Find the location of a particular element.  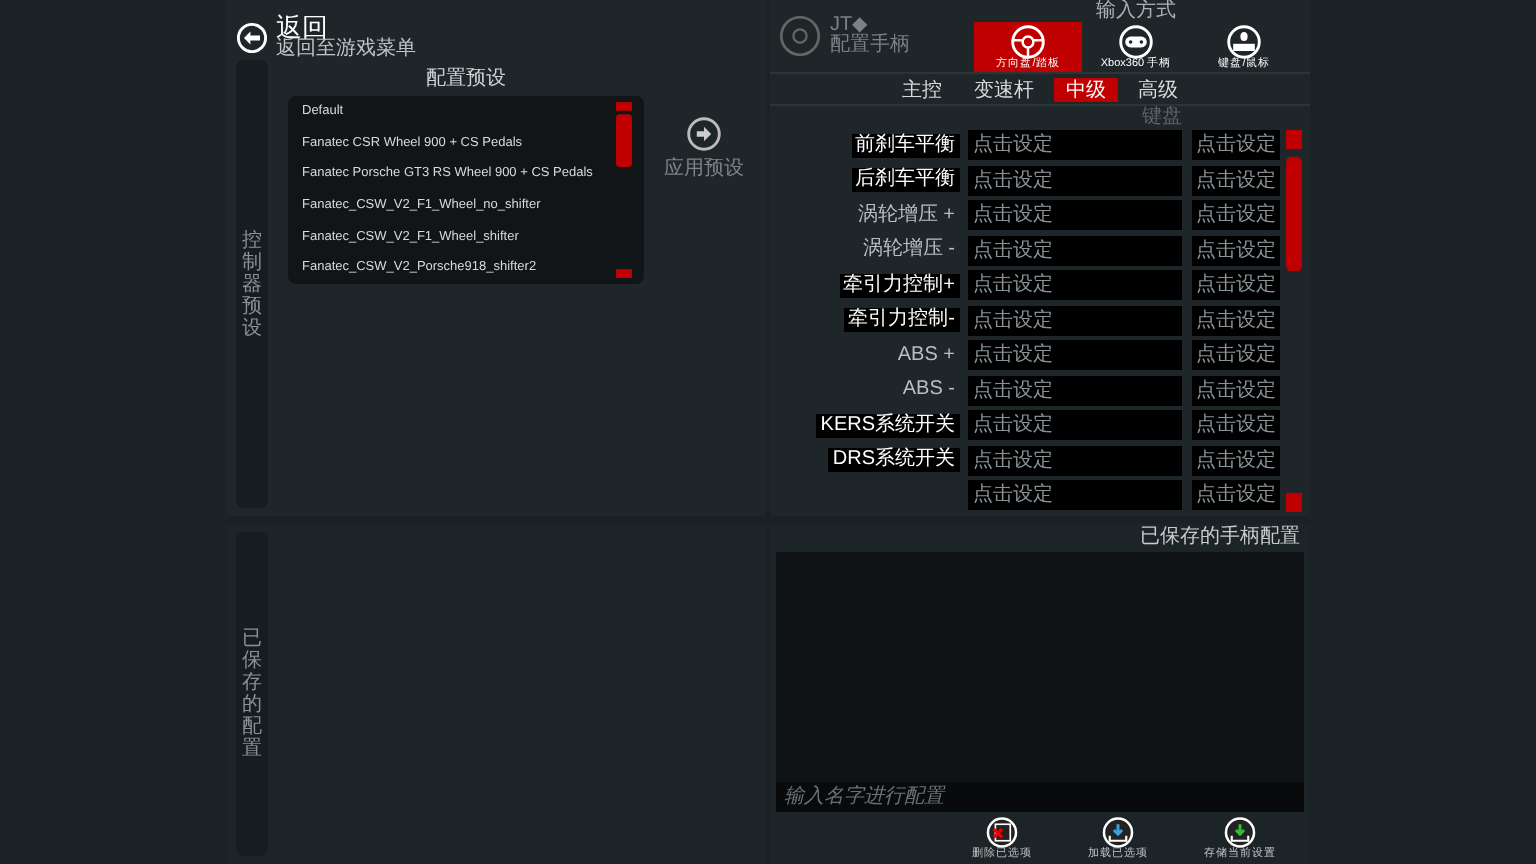

sub-tab: 高级 is located at coordinates (1158, 90).